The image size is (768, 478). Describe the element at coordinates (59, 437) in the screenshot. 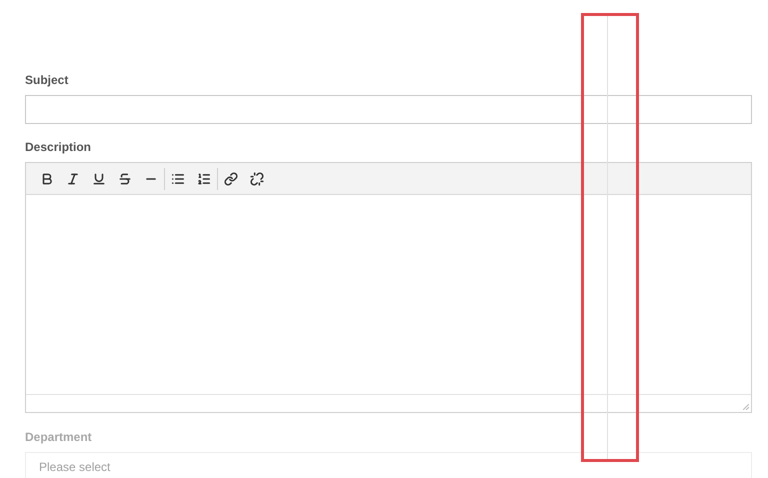

I see `field-label: Department` at that location.